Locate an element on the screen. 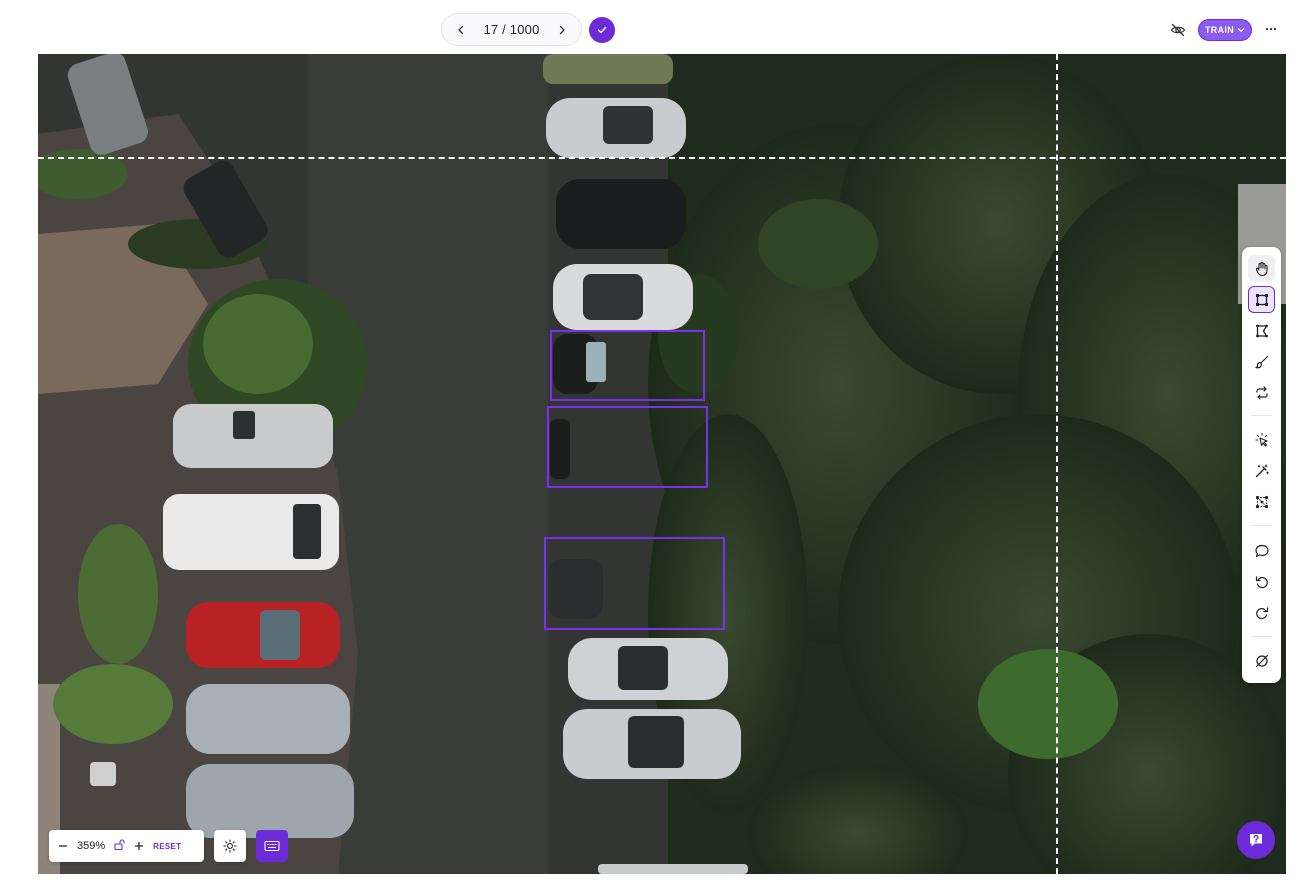 The width and height of the screenshot is (1316, 888). brightness-button is located at coordinates (230, 846).